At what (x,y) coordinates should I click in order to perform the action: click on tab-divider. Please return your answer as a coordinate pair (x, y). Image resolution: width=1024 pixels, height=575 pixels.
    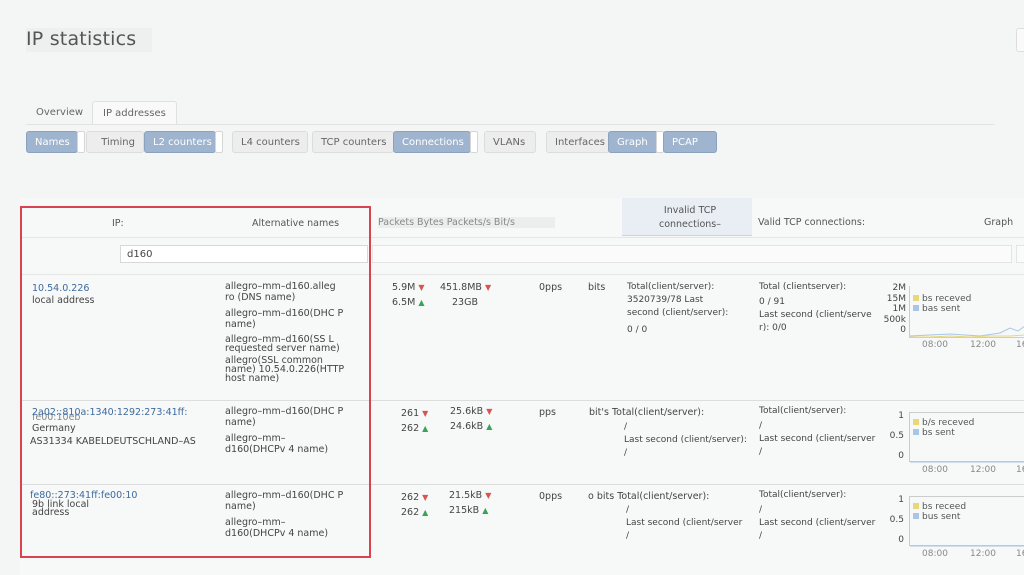
    Looking at the image, I should click on (510, 124).